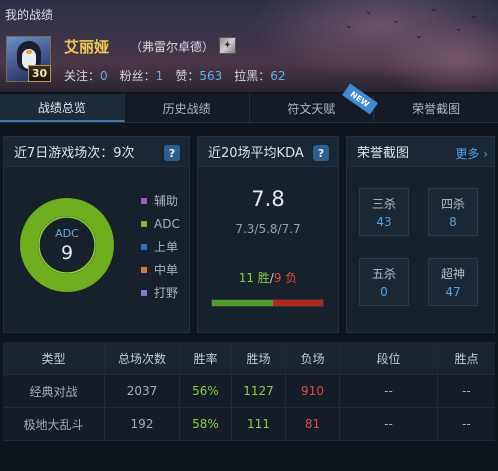  What do you see at coordinates (259, 358) in the screenshot?
I see `header-wins: 胜场` at bounding box center [259, 358].